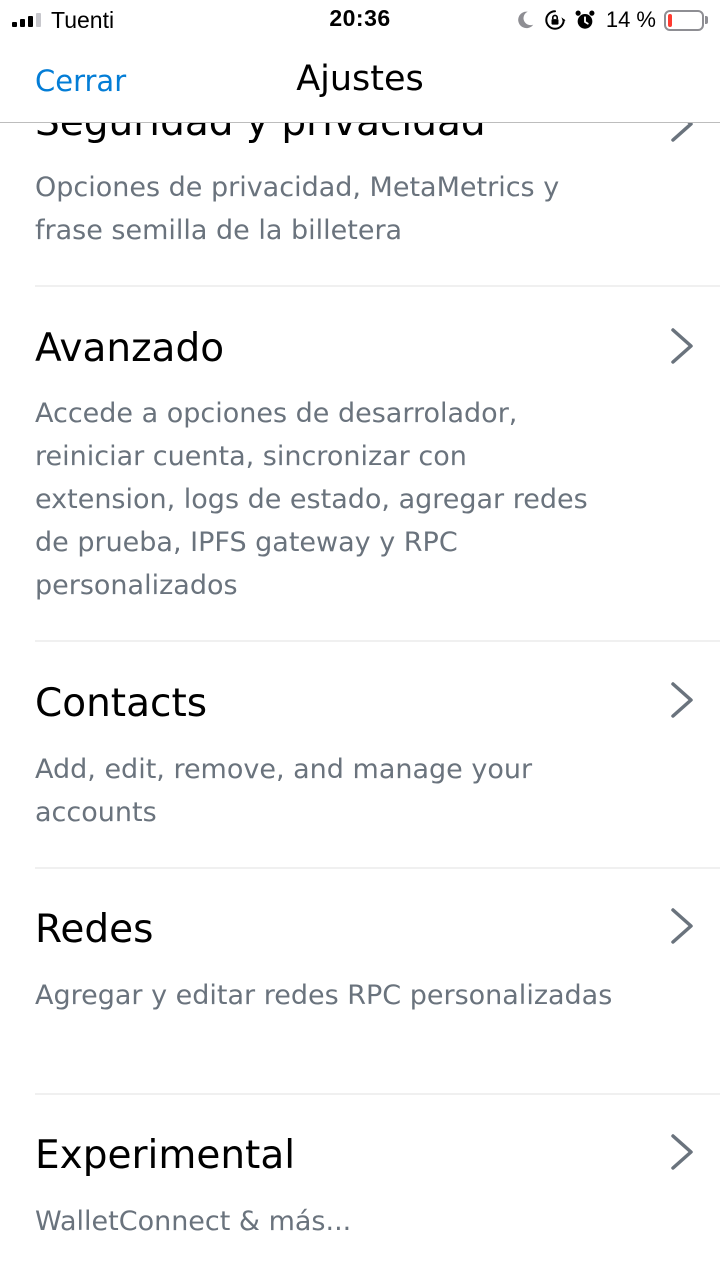 This screenshot has width=720, height=1280. I want to click on divider, so click(377, 286).